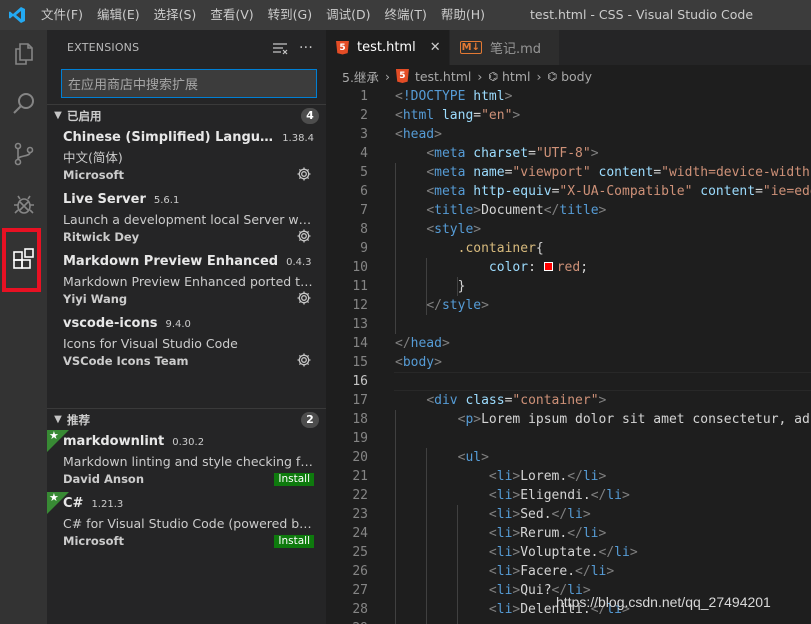 The image size is (811, 624). Describe the element at coordinates (555, 495) in the screenshot. I see `token: Eligendi.` at that location.